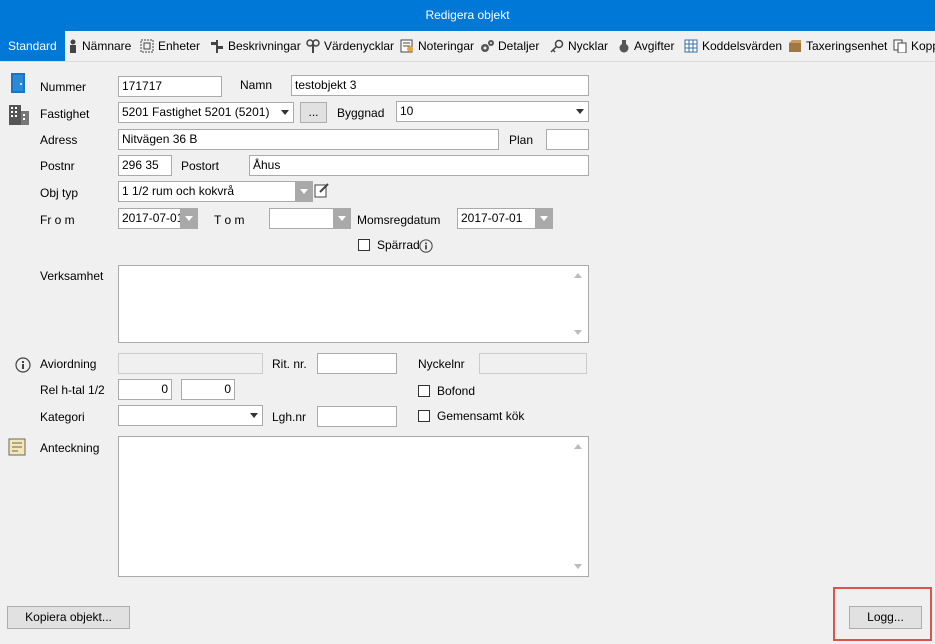  What do you see at coordinates (353, 506) in the screenshot?
I see `anteckning-textarea` at bounding box center [353, 506].